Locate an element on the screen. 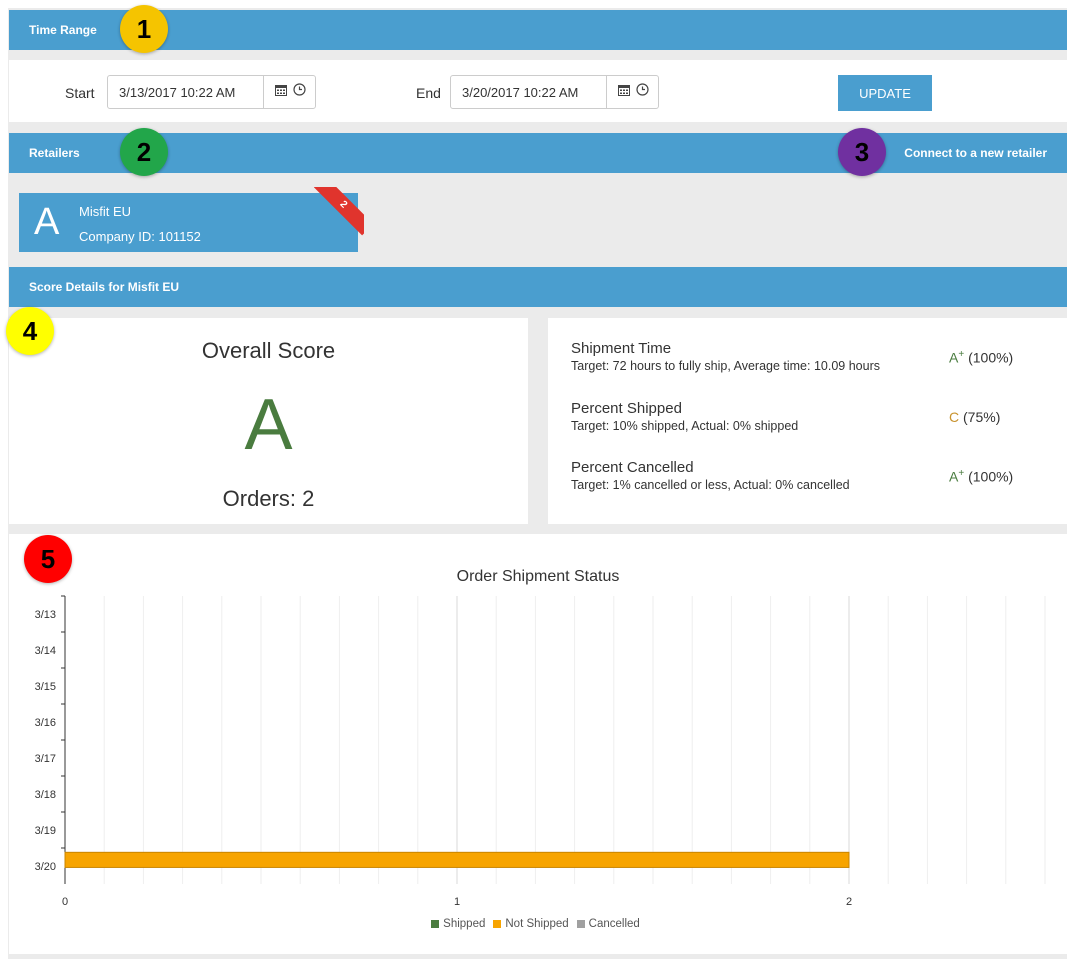 Image resolution: width=1071 pixels, height=959 pixels. legend-label: Not Shipped is located at coordinates (537, 924).